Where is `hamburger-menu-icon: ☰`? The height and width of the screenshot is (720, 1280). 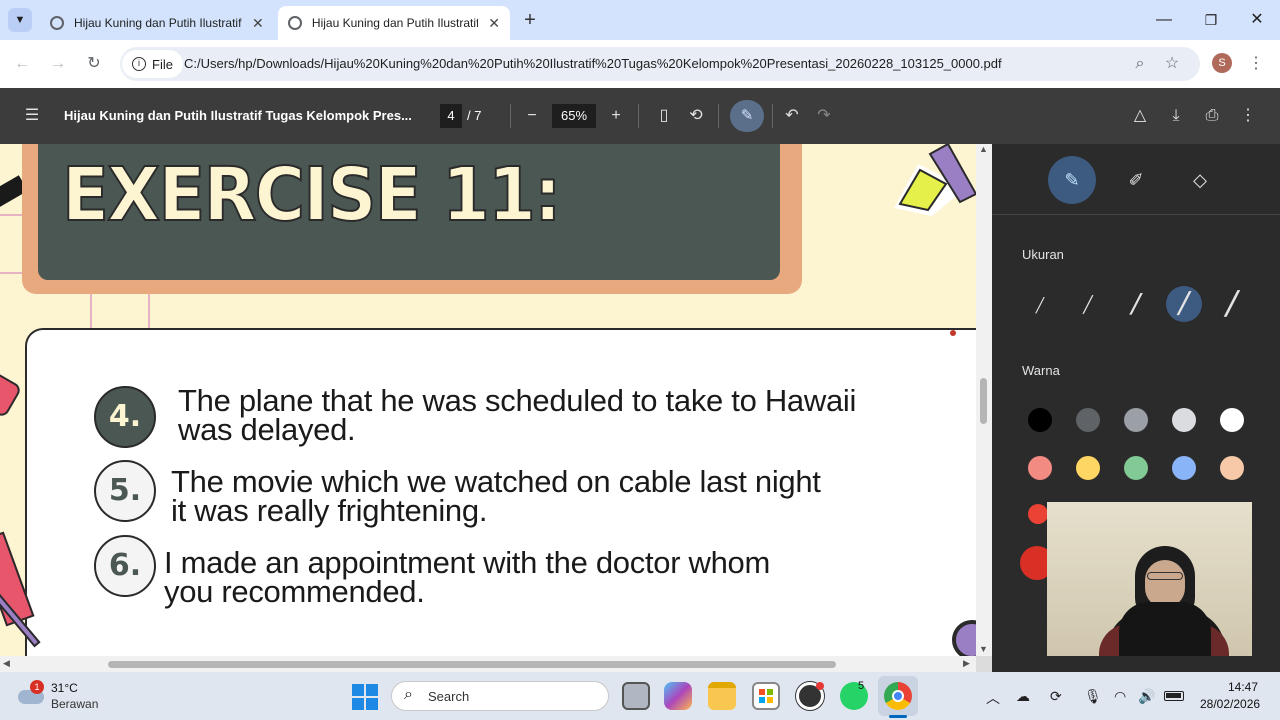
hamburger-menu-icon: ☰ is located at coordinates (32, 116).